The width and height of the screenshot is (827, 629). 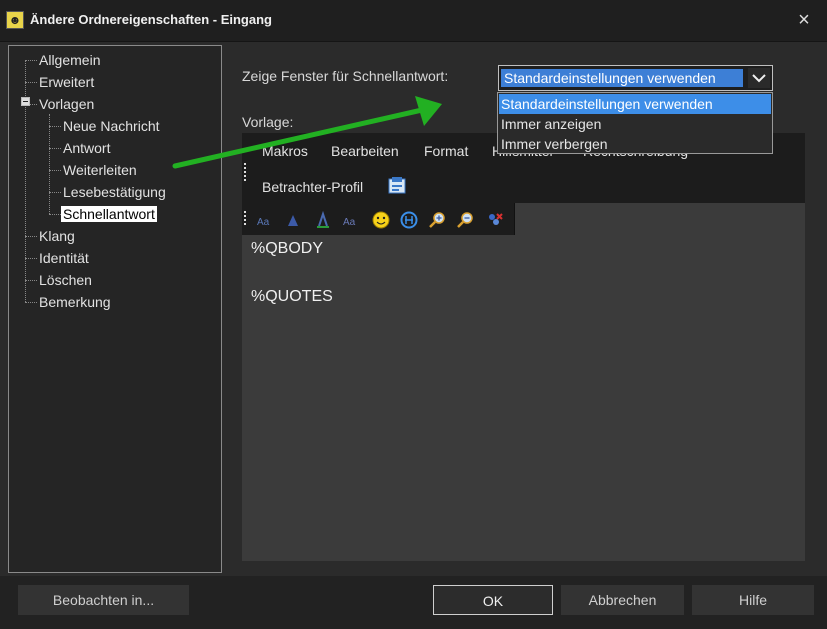 I want to click on tree-item-label: Klang, so click(x=57, y=236).